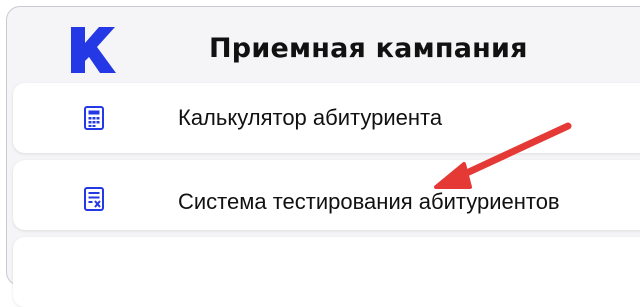 The height and width of the screenshot is (307, 640). I want to click on calculator-icon, so click(94, 118).